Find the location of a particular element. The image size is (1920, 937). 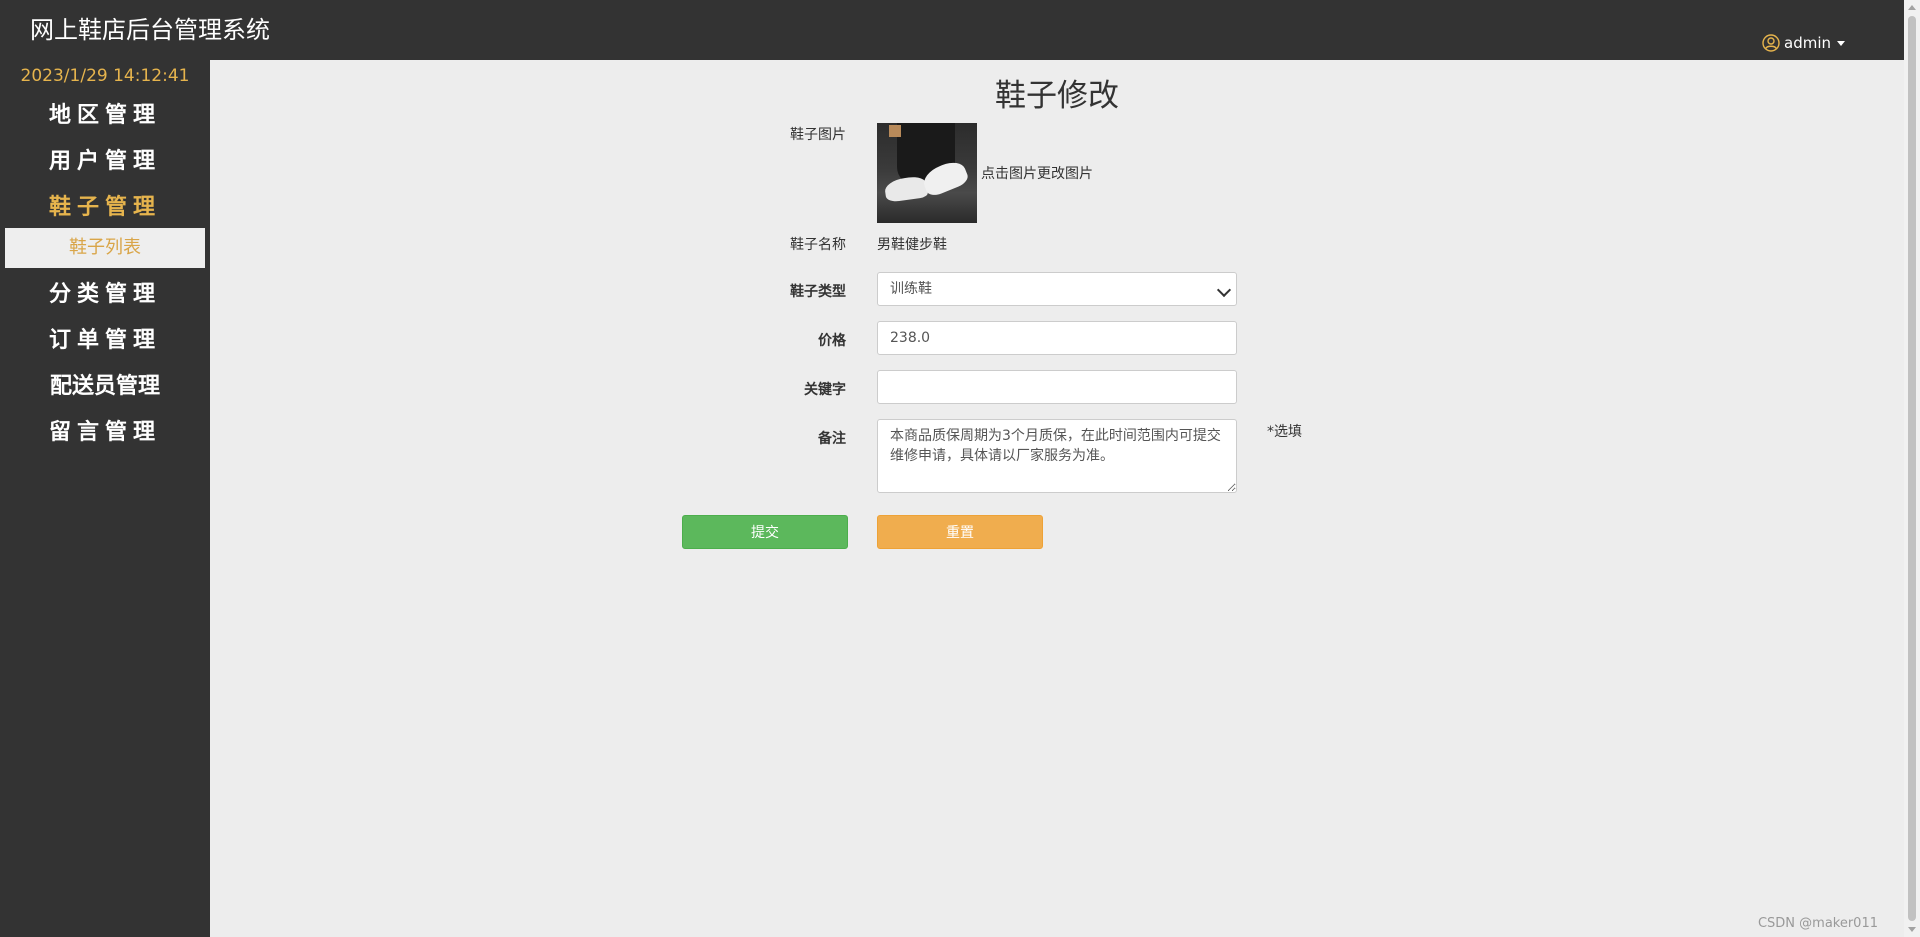

scroll-up-icon is located at coordinates (1912, 7).